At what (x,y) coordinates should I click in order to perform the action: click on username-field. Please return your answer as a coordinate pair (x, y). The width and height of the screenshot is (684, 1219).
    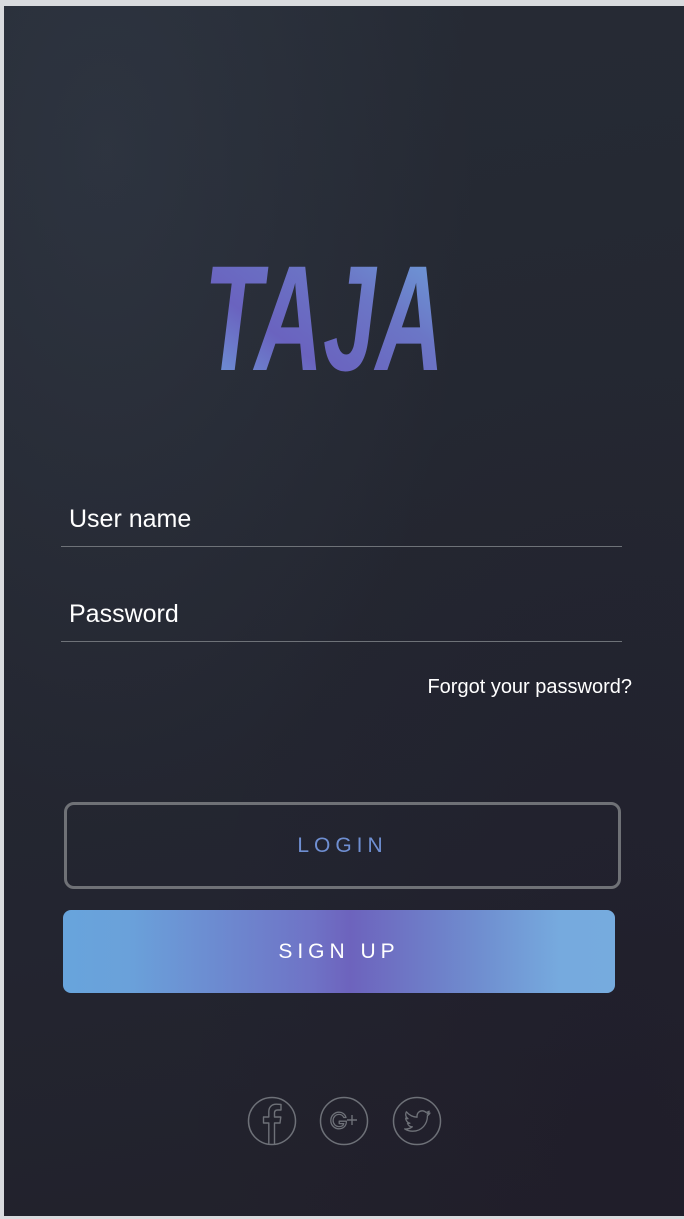
    Looking at the image, I should click on (341, 516).